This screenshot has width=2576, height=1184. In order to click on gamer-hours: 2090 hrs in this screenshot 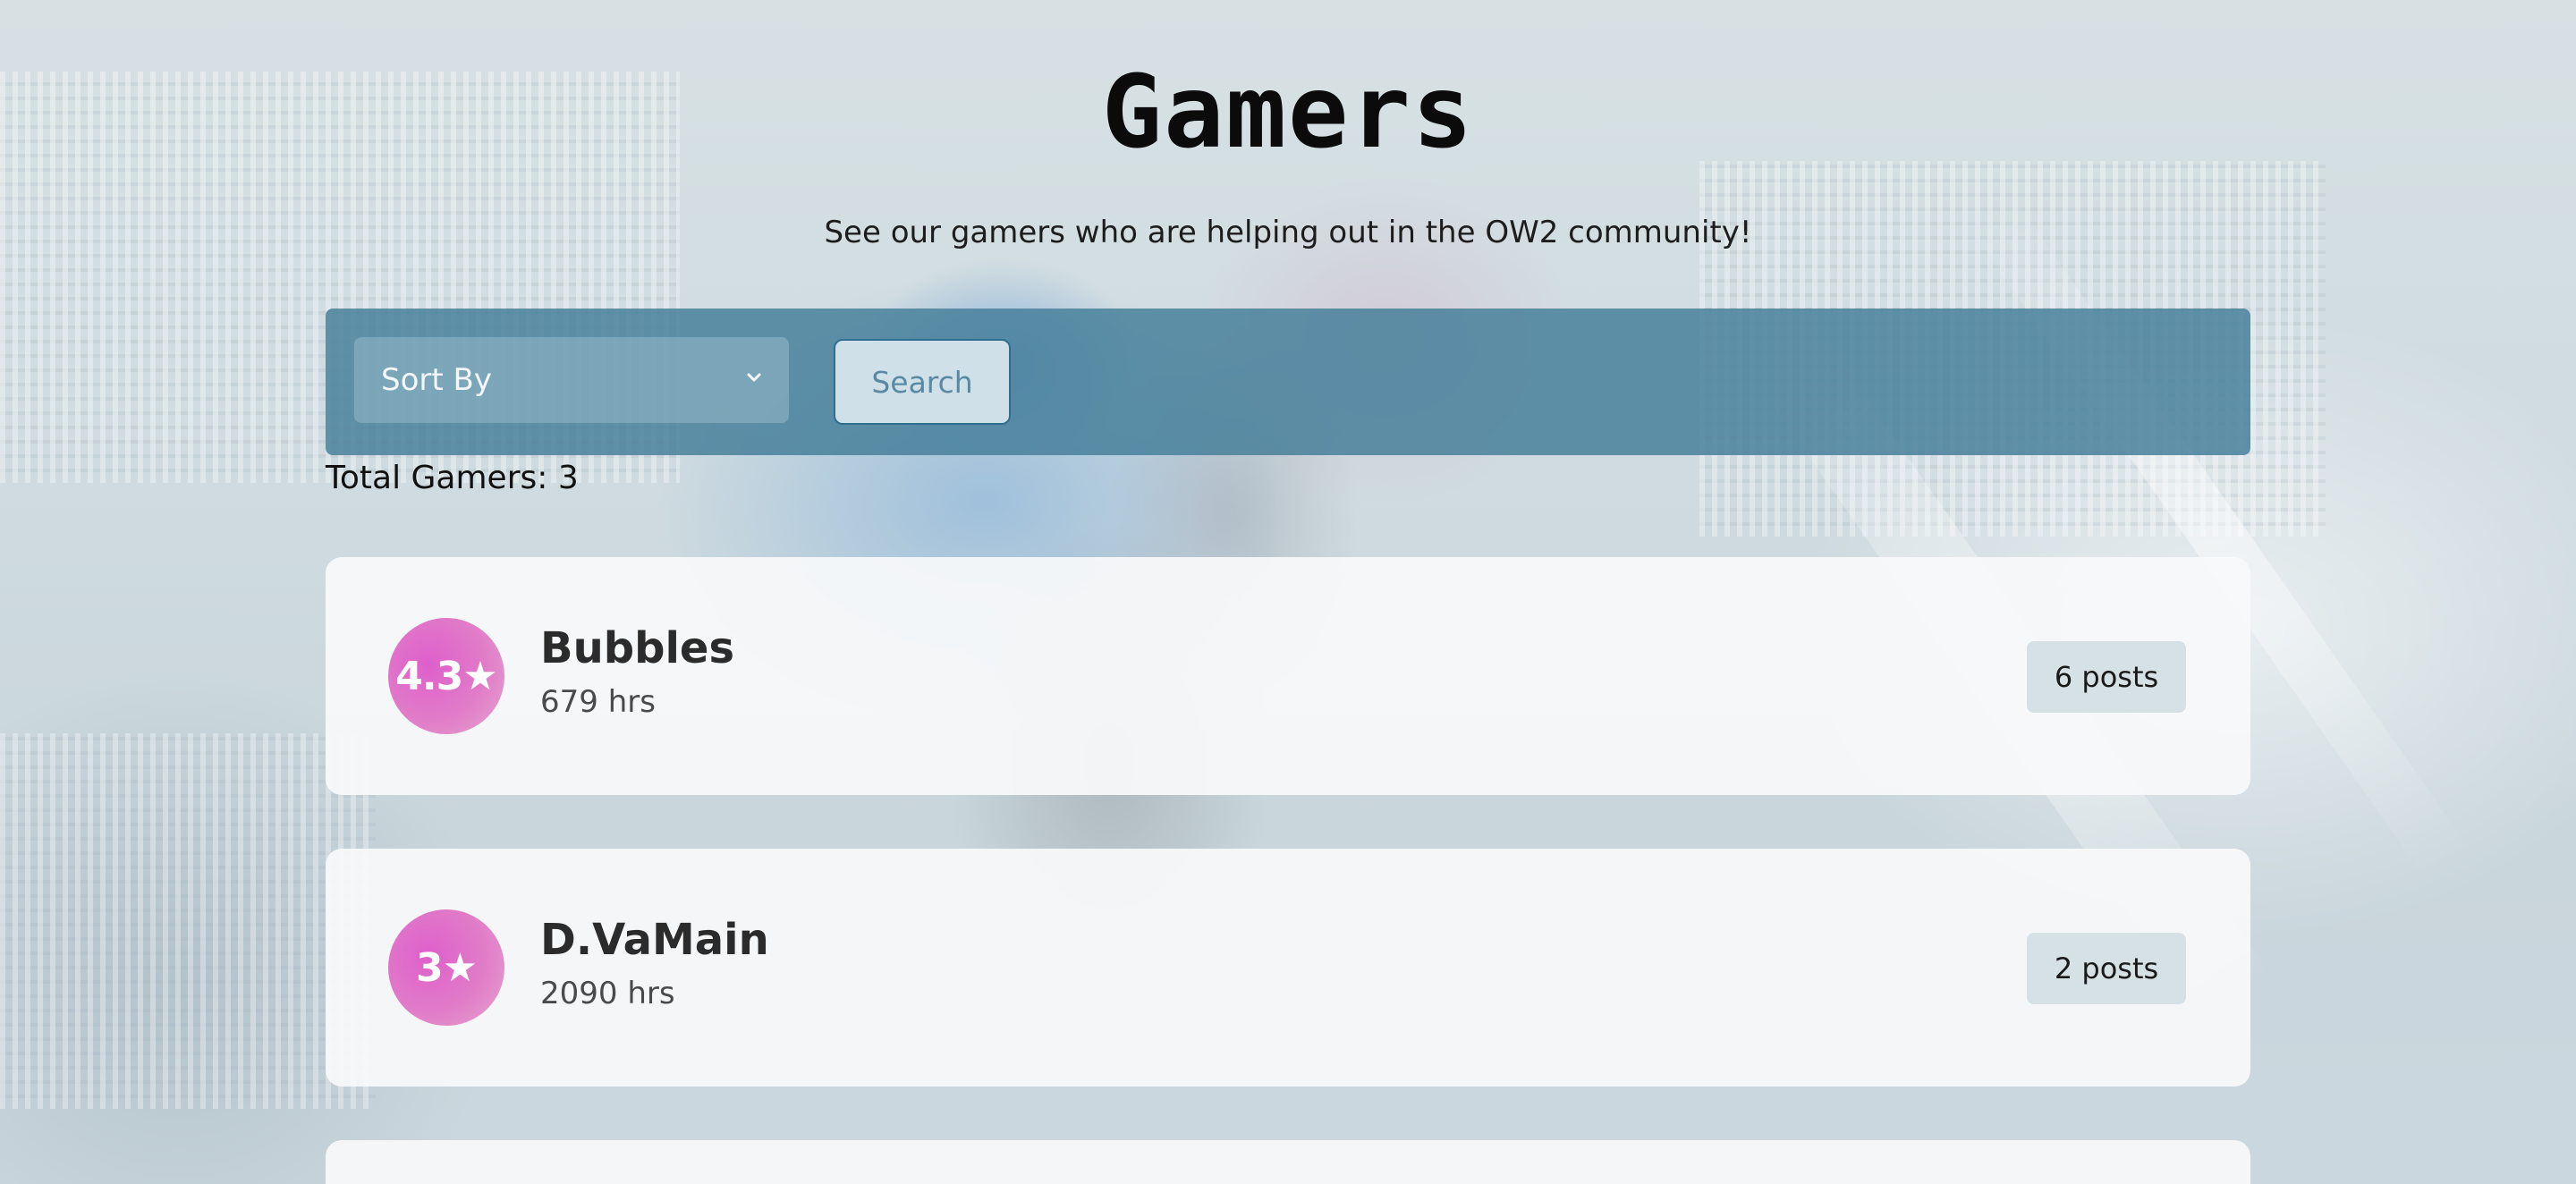, I will do `click(607, 993)`.